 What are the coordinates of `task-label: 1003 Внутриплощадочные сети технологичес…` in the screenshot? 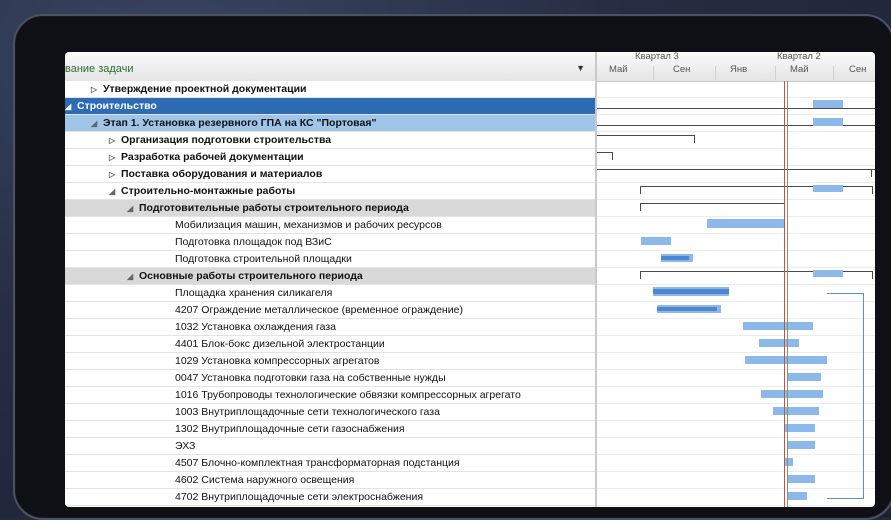 It's located at (307, 412).